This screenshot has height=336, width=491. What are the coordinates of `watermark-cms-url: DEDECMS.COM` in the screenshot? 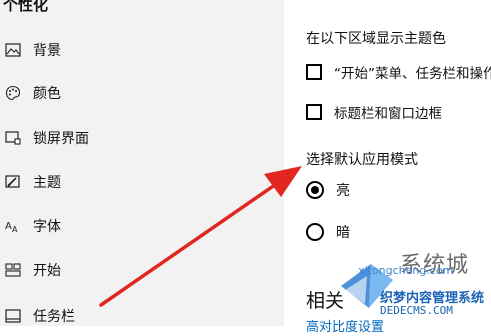 It's located at (416, 310).